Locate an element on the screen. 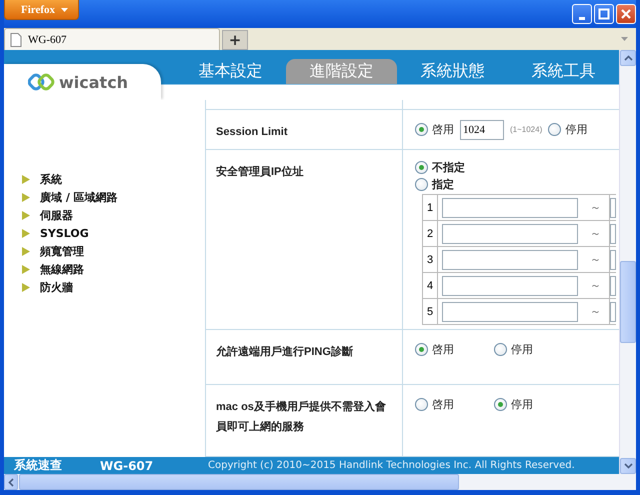 Image resolution: width=640 pixels, height=495 pixels. page-icon is located at coordinates (16, 39).